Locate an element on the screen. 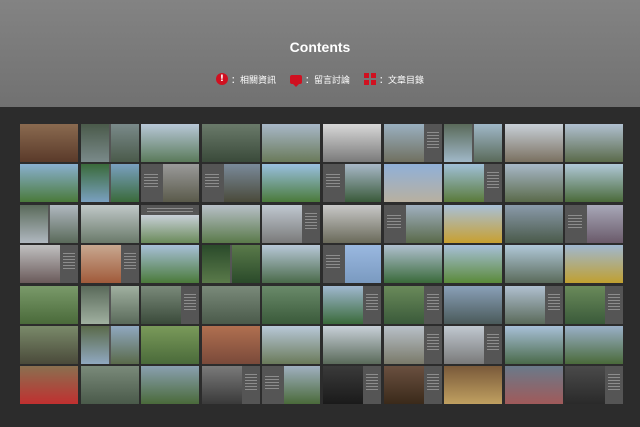  info-link: ! ：相關資訊 is located at coordinates (245, 79).